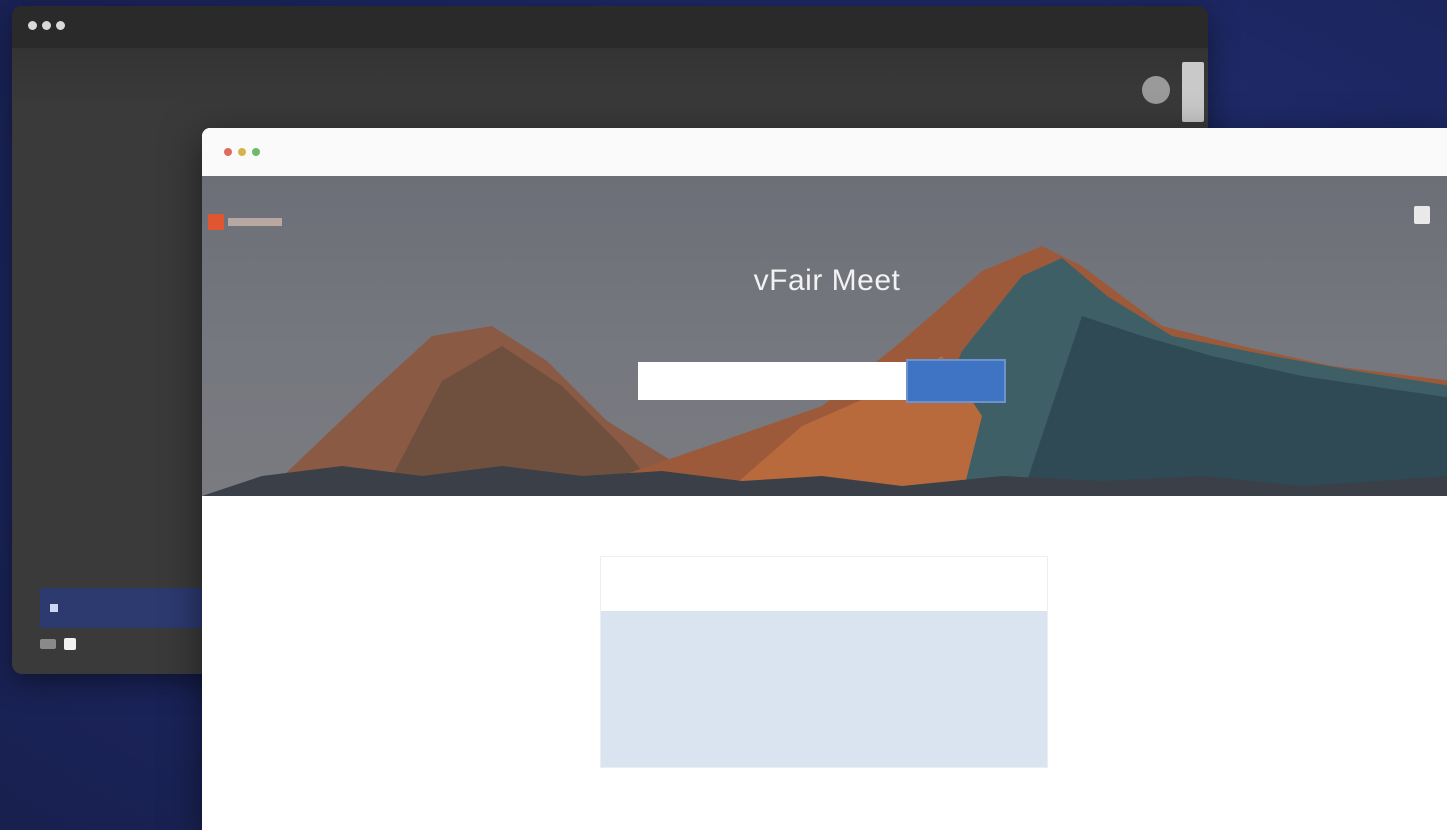 Image resolution: width=1447 pixels, height=830 pixels. I want to click on toggle-knob, so click(70, 644).